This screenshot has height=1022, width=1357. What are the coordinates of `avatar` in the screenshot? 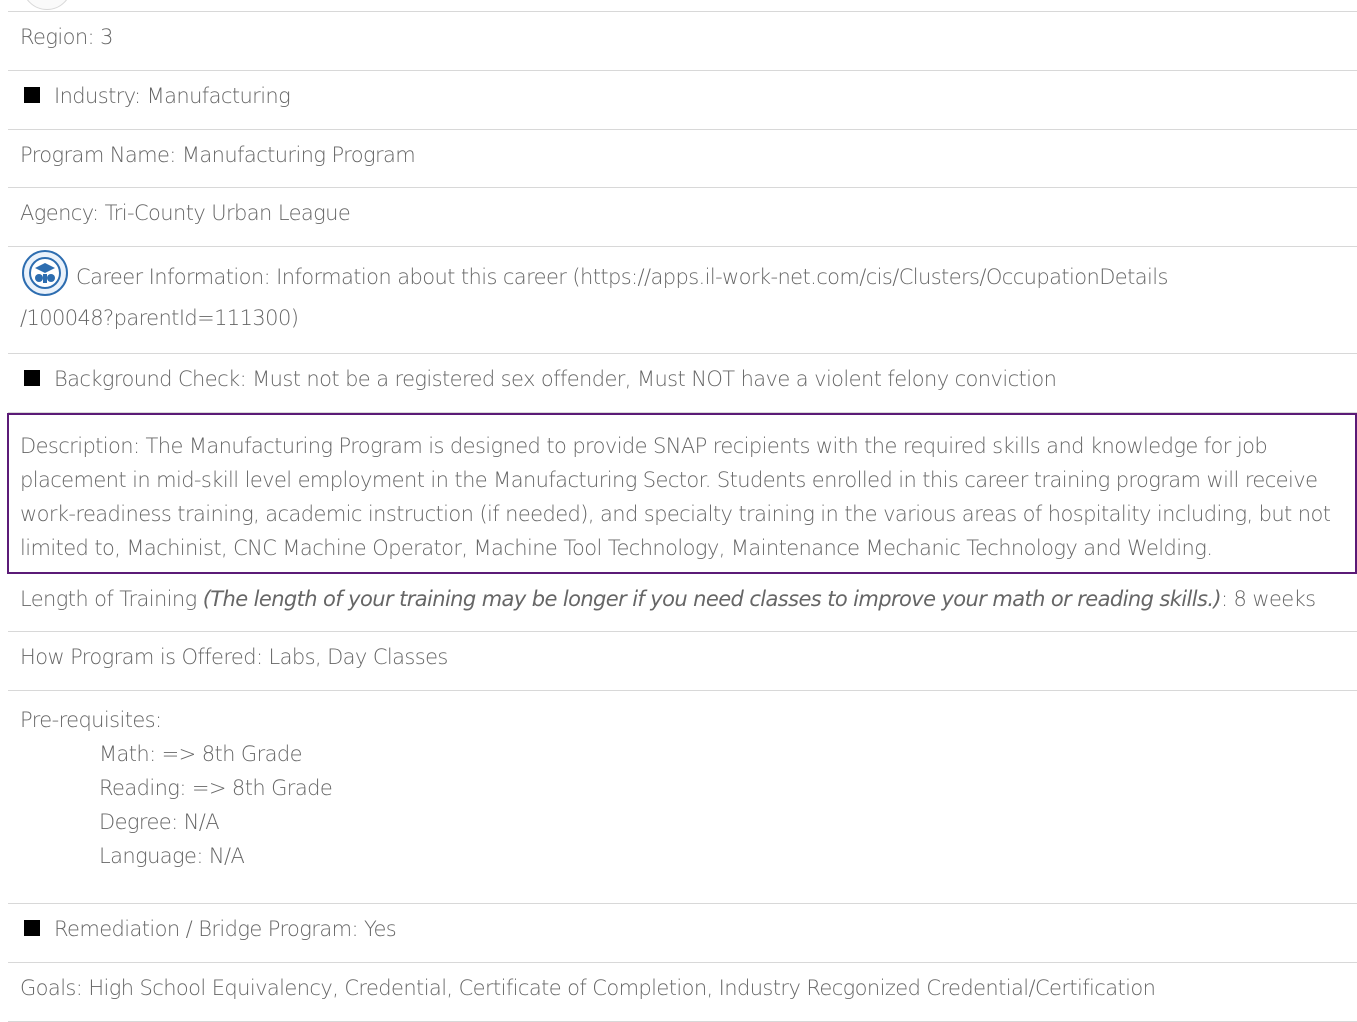 It's located at (47, 5).